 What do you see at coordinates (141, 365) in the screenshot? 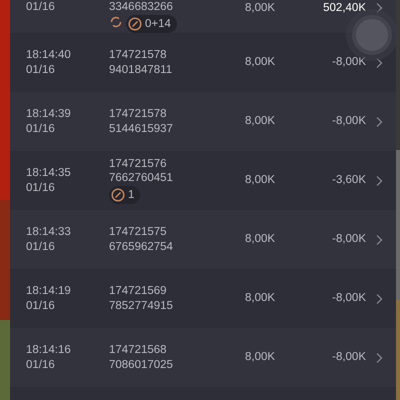
I see `row-id: 7086017025` at bounding box center [141, 365].